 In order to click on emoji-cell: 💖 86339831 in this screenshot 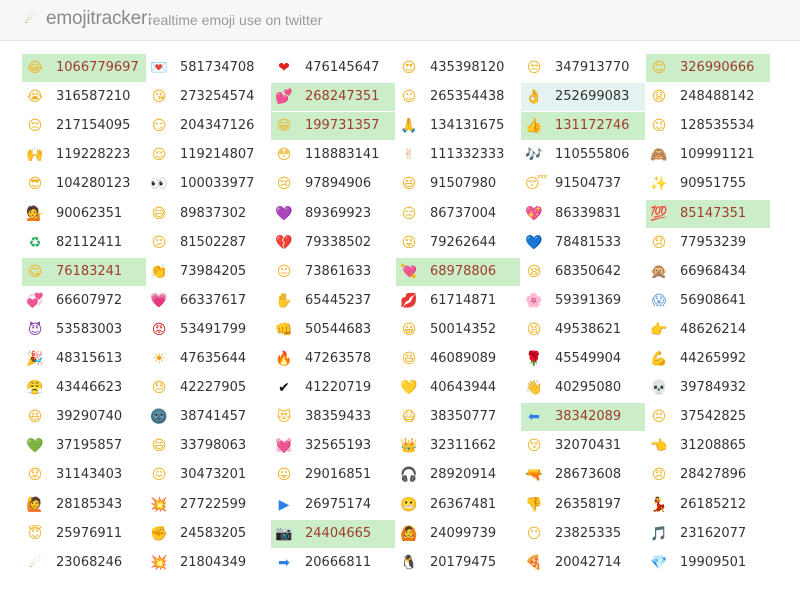, I will do `click(583, 214)`.